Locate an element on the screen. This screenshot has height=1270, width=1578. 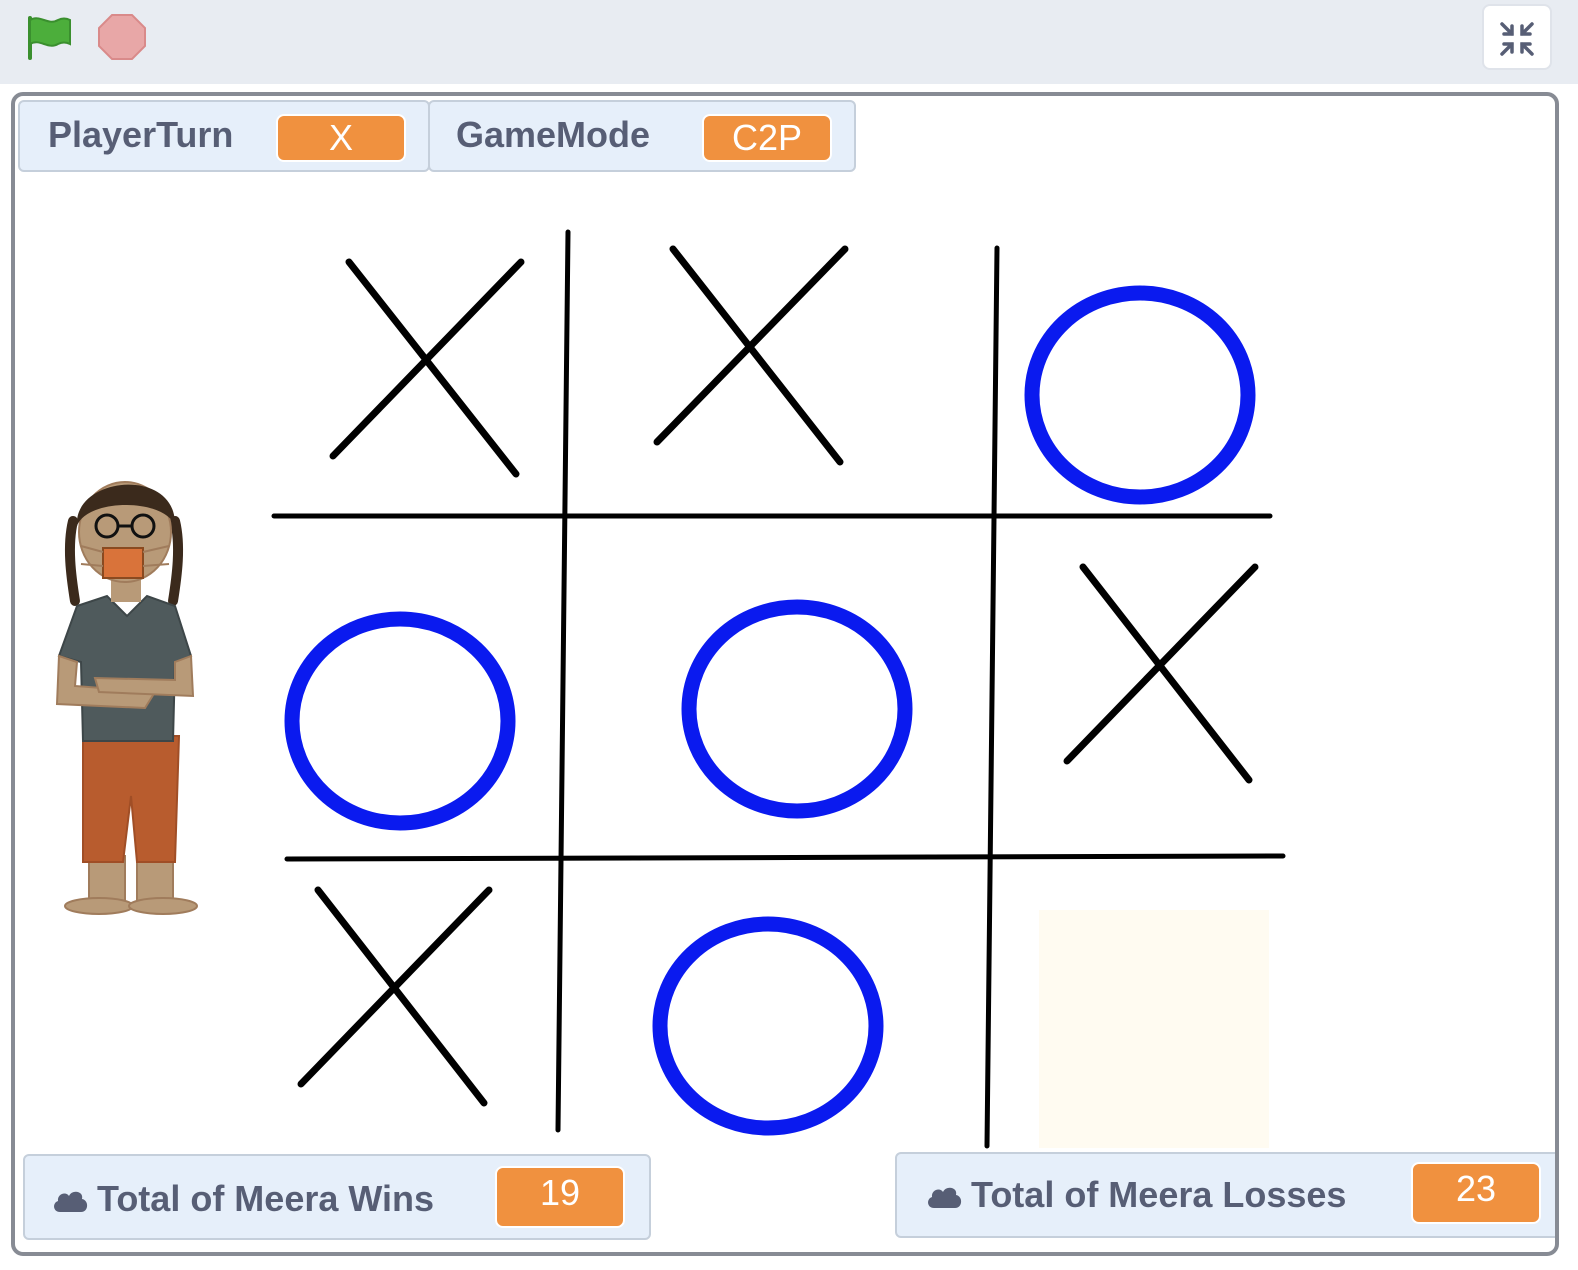
cell-0-x-mark is located at coordinates (427, 368).